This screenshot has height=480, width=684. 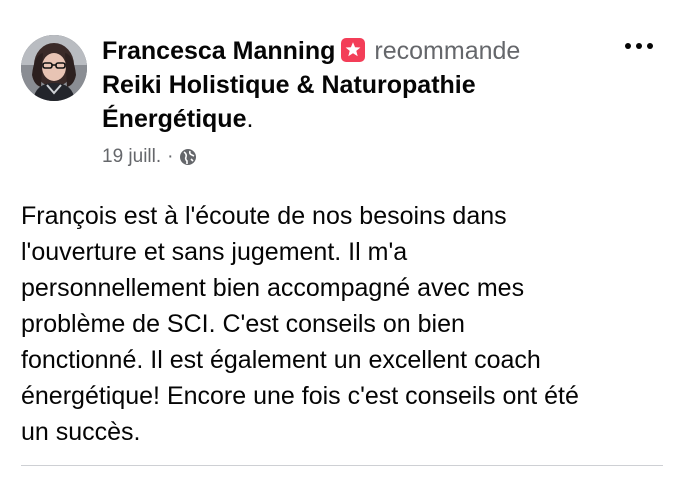 What do you see at coordinates (54, 68) in the screenshot?
I see `avatar` at bounding box center [54, 68].